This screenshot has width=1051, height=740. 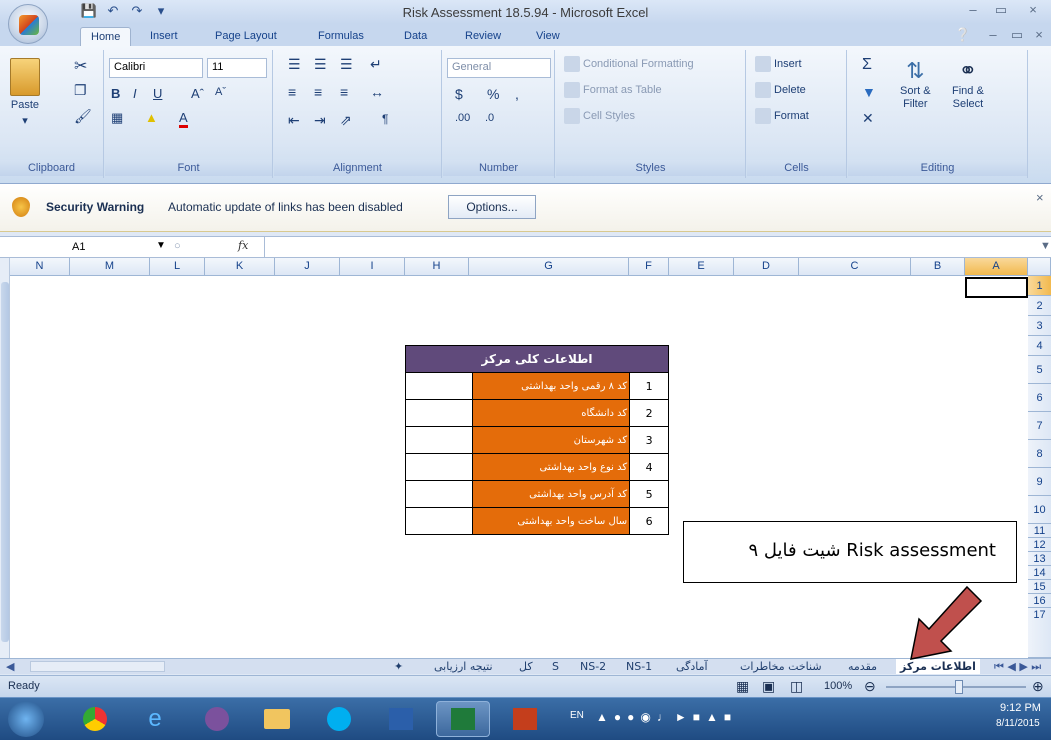 I want to click on row-number: 3, so click(x=649, y=440).